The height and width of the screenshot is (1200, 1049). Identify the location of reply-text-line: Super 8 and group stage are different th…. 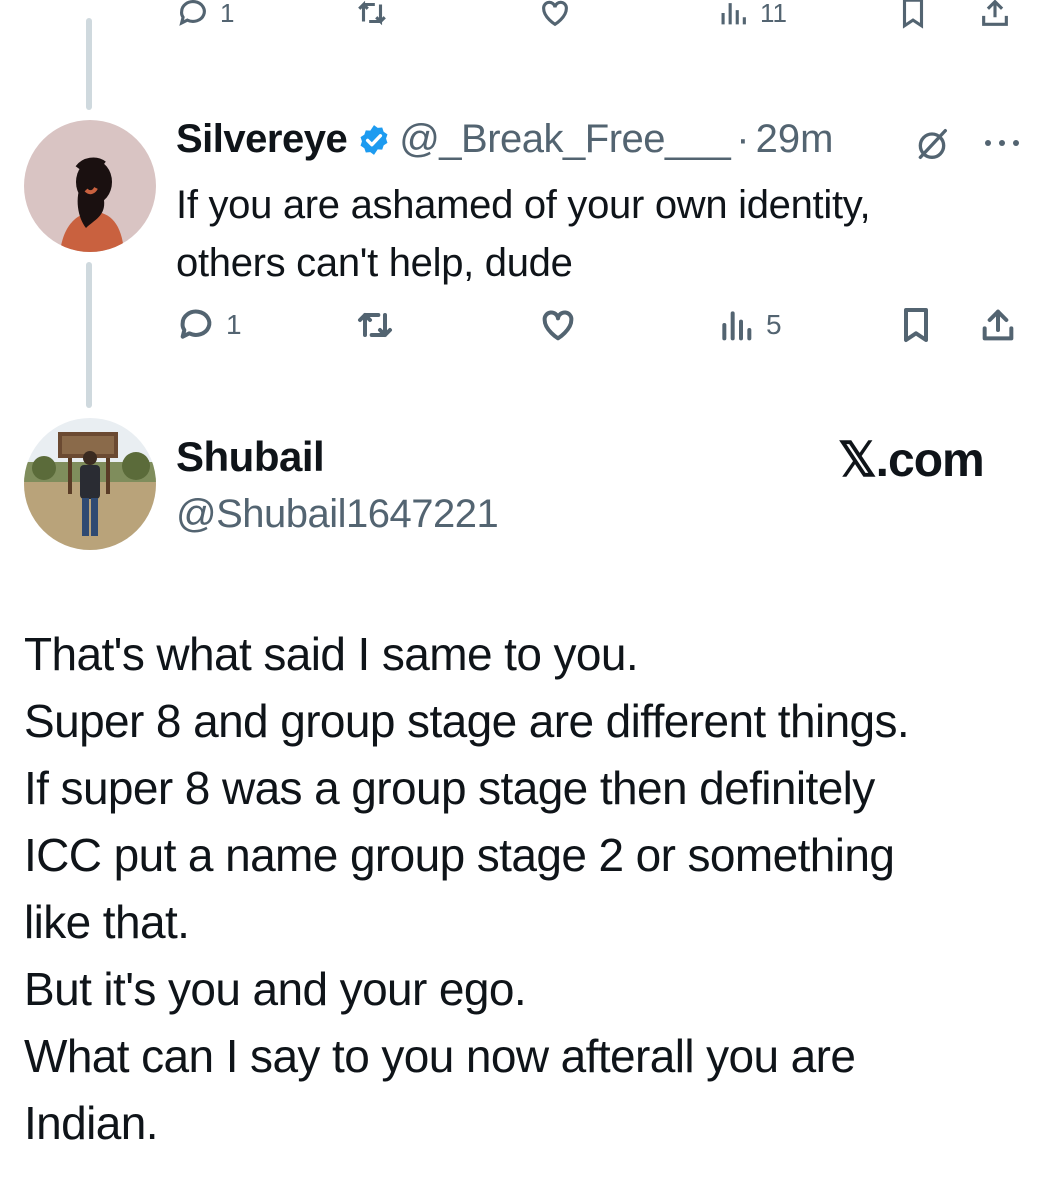
(467, 721).